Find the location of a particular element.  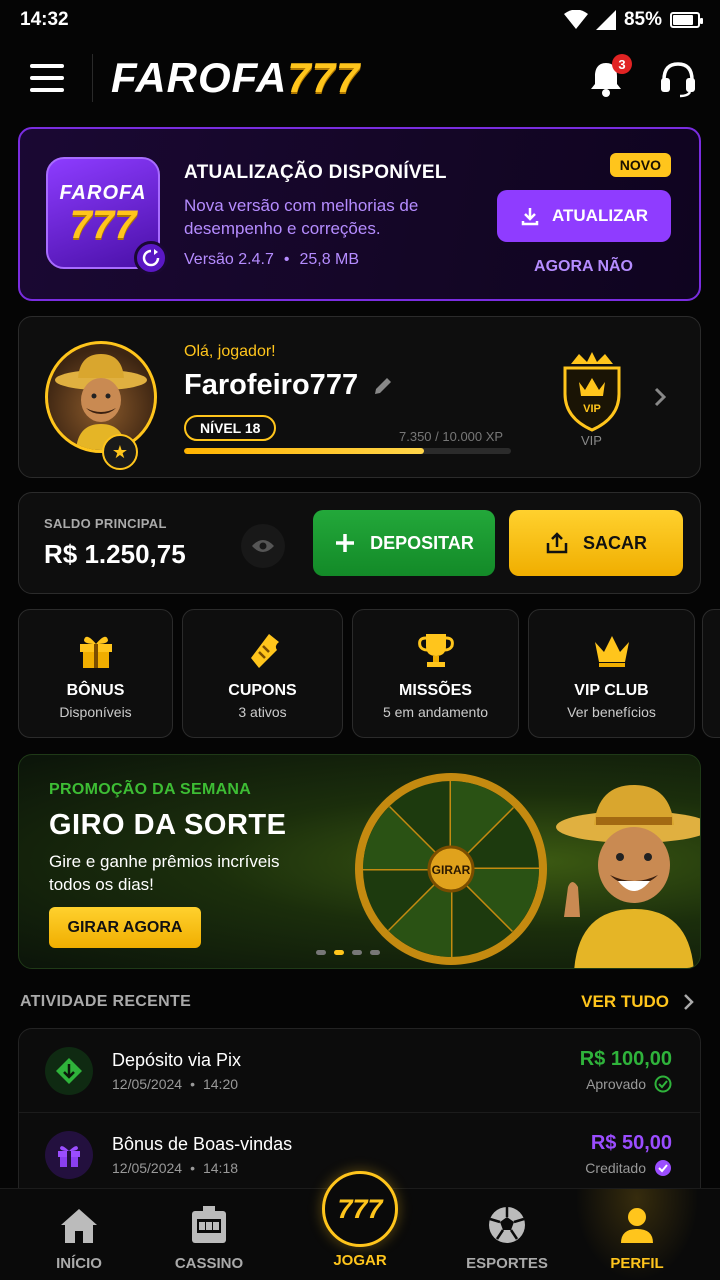

spin-now-button: GIRAR AGORA is located at coordinates (125, 927).